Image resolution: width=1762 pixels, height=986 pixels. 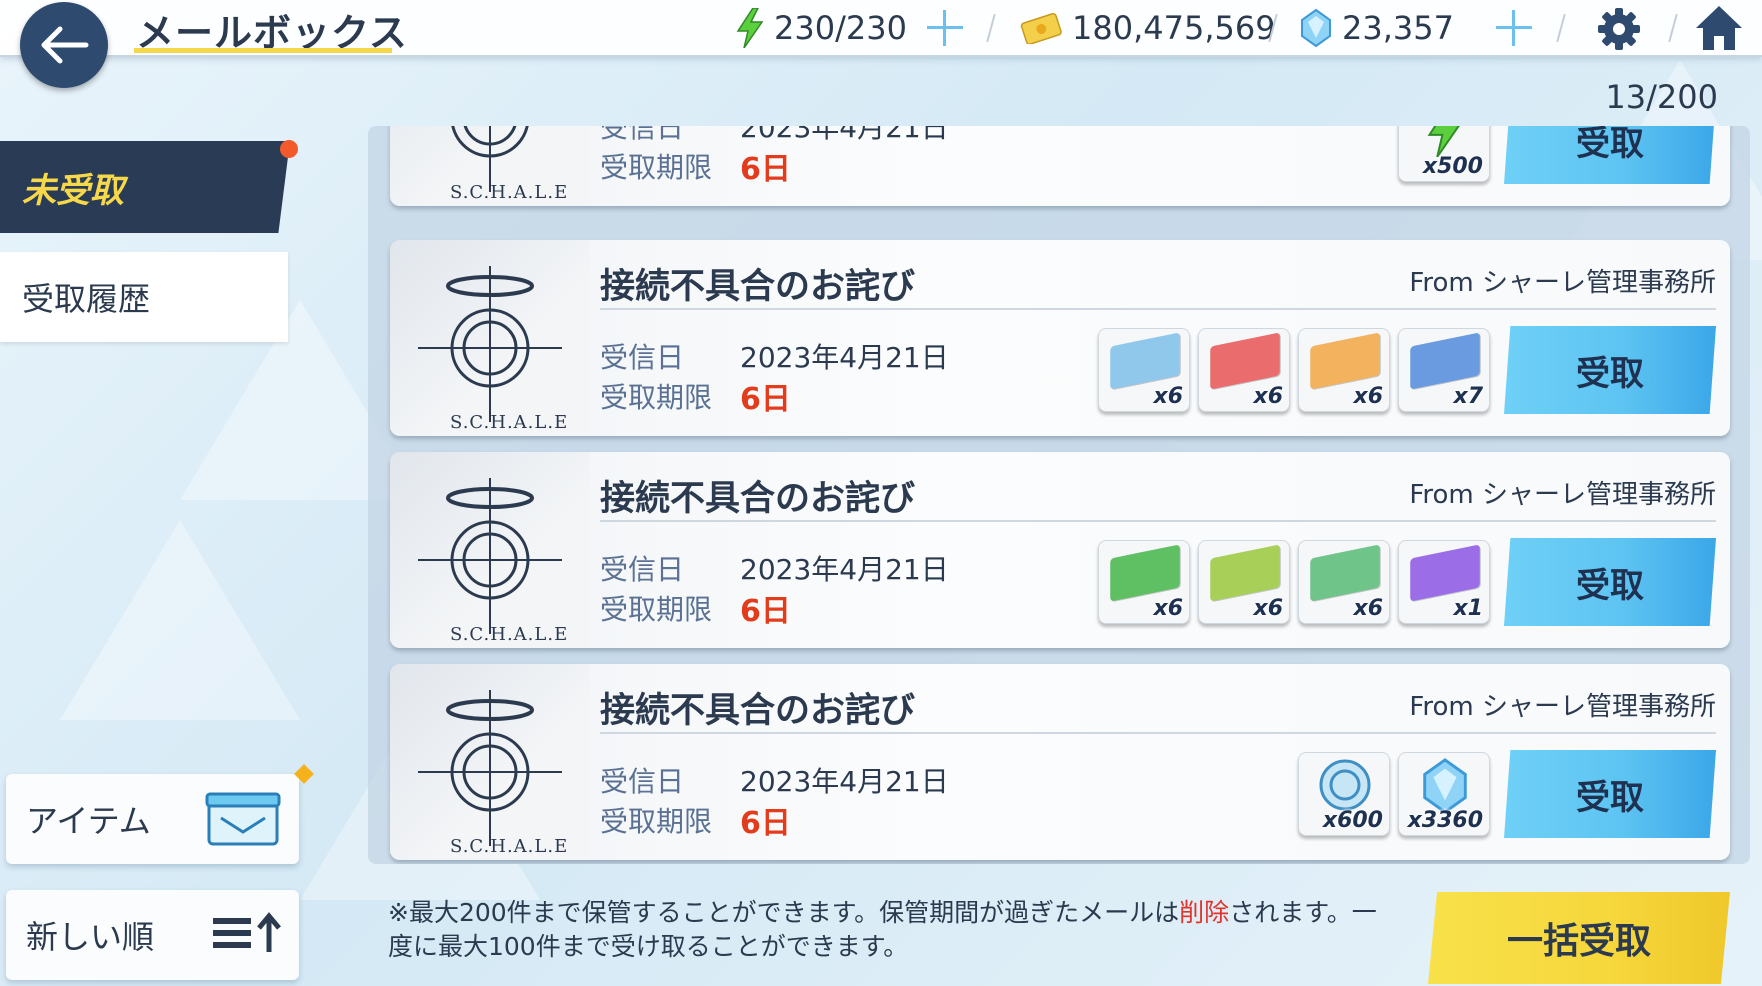 I want to click on green-ticket-icon, so click(x=1145, y=573).